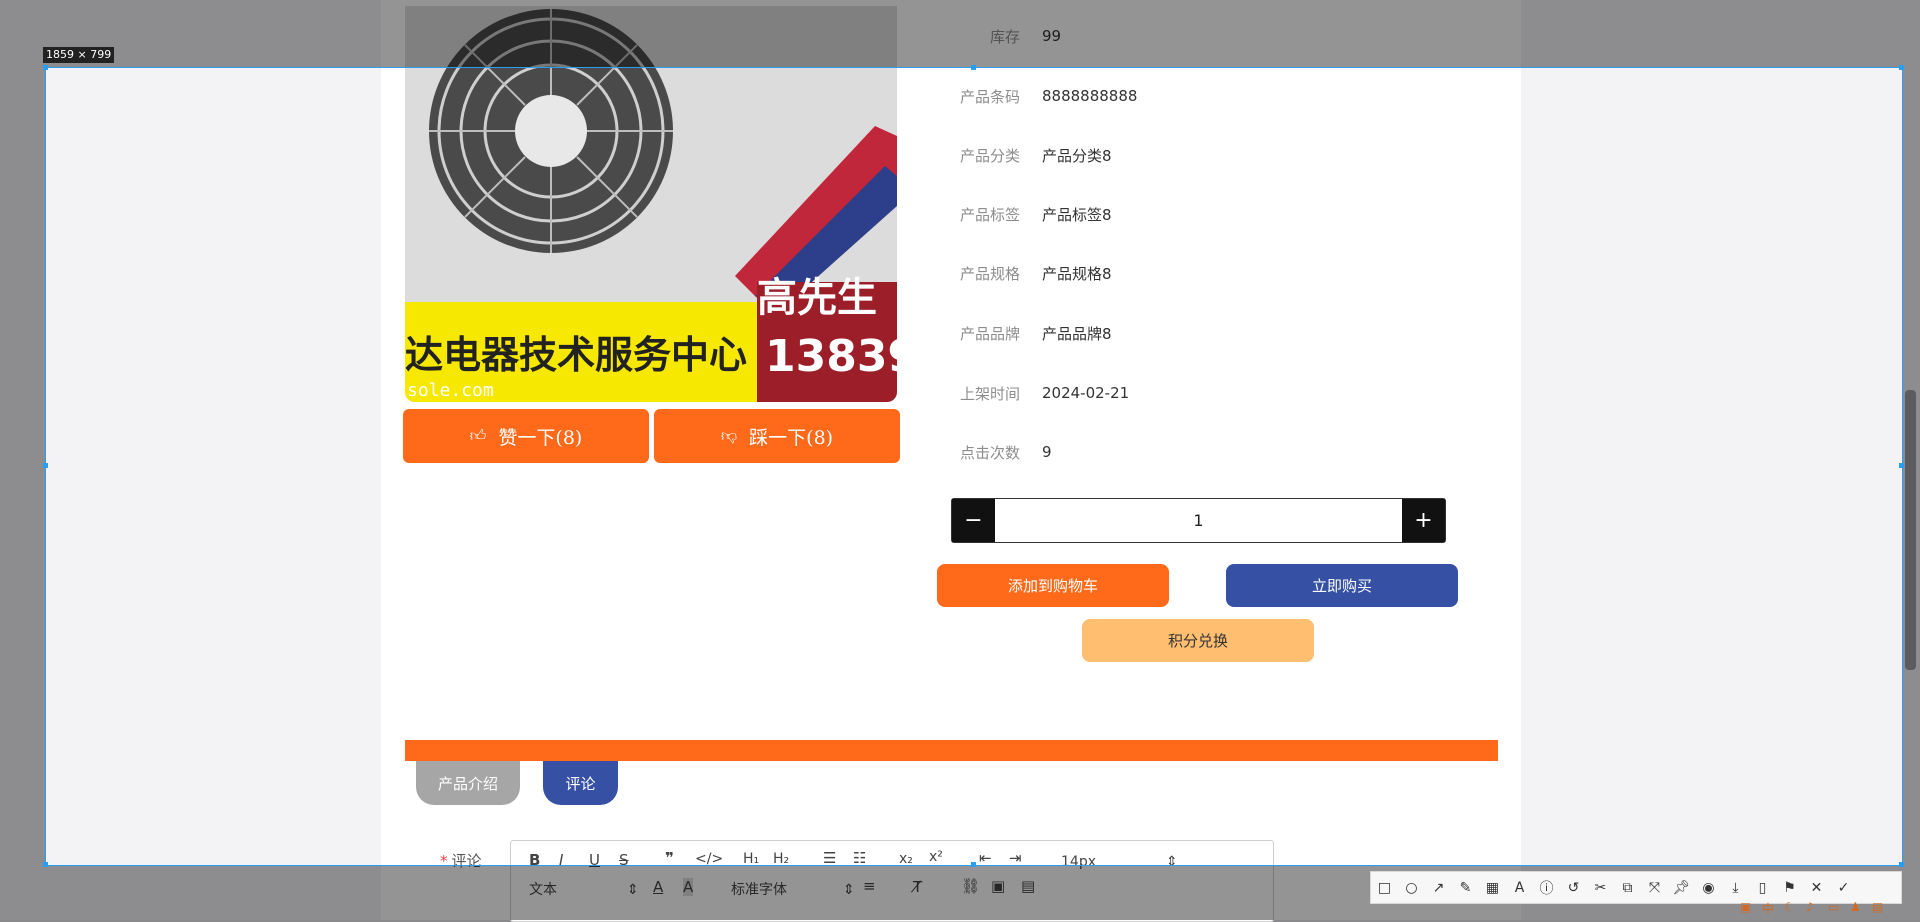 The height and width of the screenshot is (922, 1920). What do you see at coordinates (1627, 888) in the screenshot?
I see `translate-icon: ⧉` at bounding box center [1627, 888].